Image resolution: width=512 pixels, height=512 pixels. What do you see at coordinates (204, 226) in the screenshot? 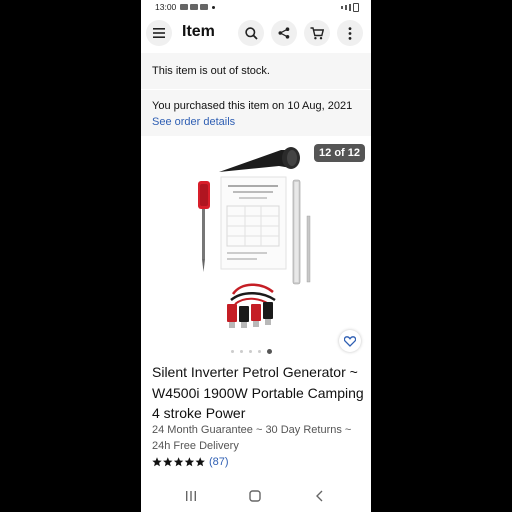
I see `screwdriver-image` at bounding box center [204, 226].